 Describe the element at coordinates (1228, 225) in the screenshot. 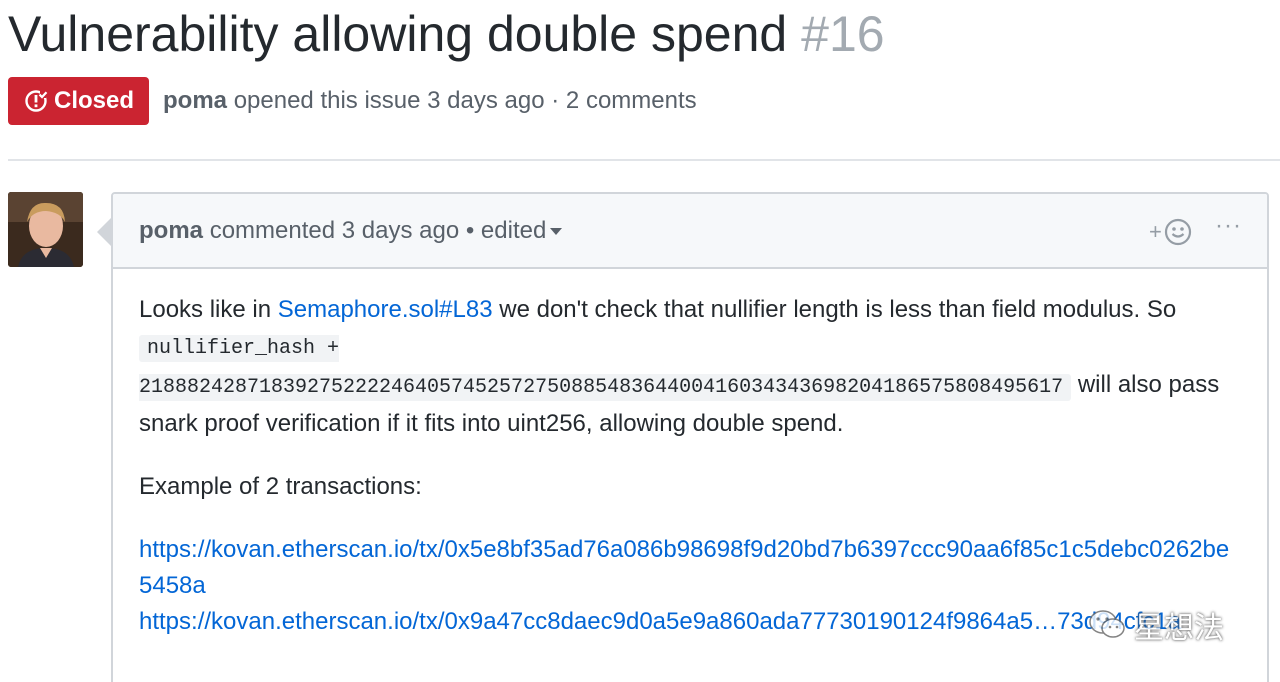

I see `kebab-icon: ···` at that location.